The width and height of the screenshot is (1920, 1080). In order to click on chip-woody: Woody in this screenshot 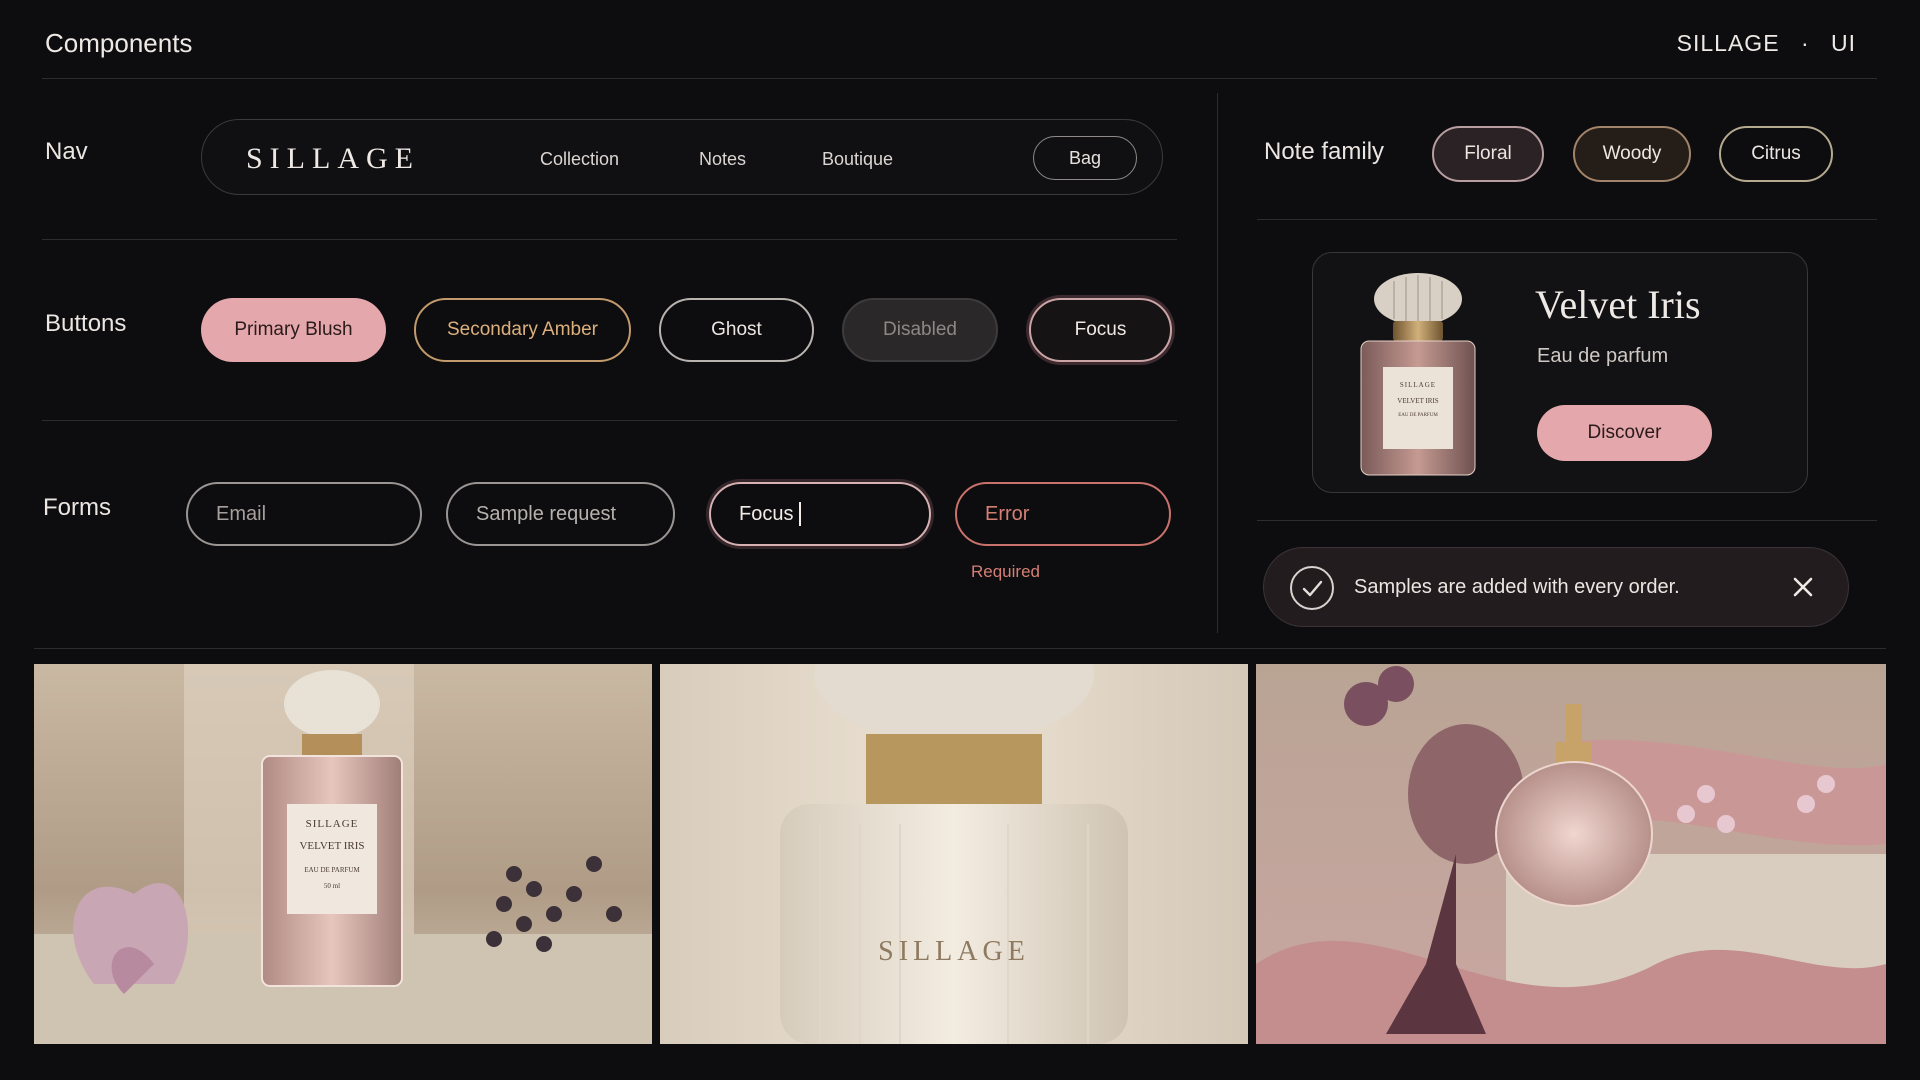, I will do `click(1632, 154)`.